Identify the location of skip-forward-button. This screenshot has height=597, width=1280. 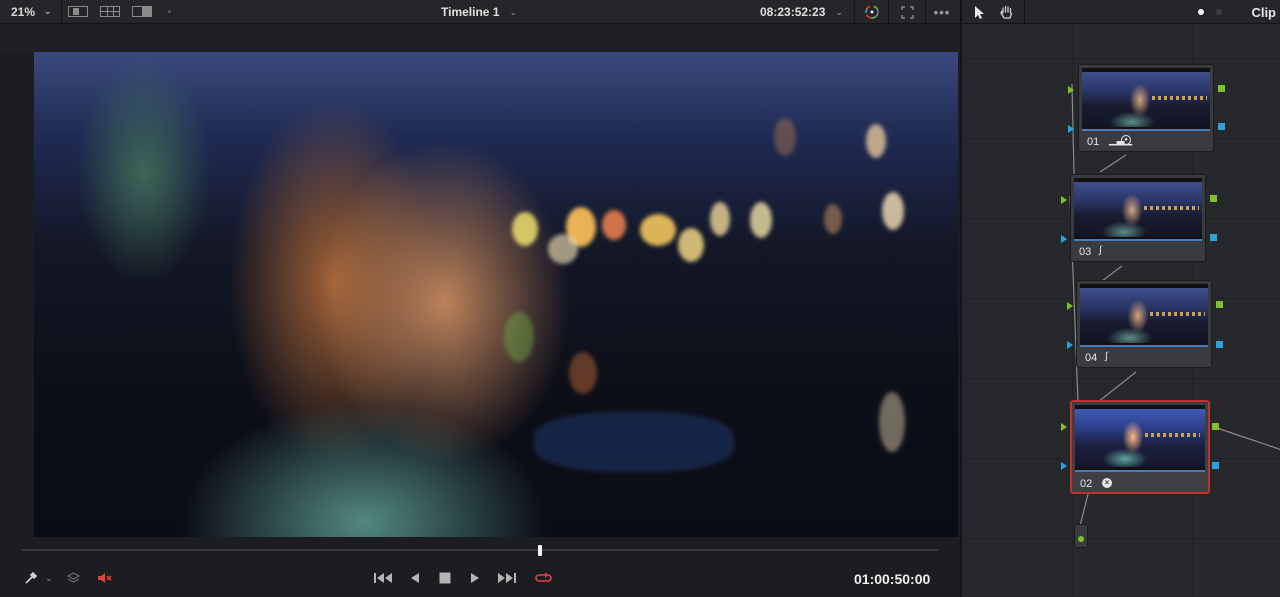
(507, 578).